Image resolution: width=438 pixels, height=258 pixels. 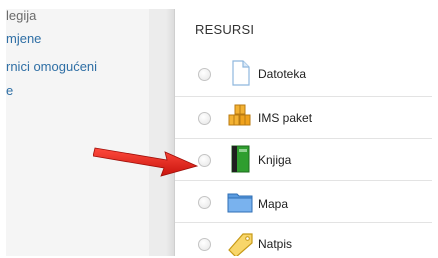 What do you see at coordinates (9, 90) in the screenshot?
I see `nav-link-e: e` at bounding box center [9, 90].